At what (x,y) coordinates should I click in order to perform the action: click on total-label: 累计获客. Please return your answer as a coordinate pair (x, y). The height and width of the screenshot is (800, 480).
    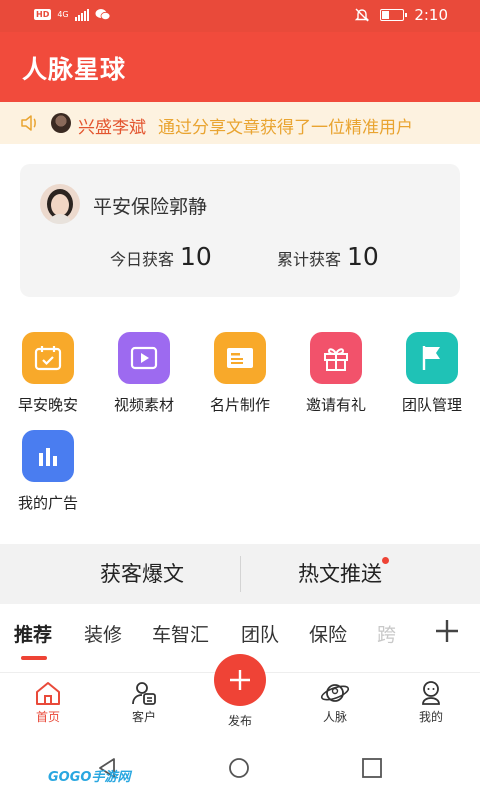
    Looking at the image, I should click on (309, 259).